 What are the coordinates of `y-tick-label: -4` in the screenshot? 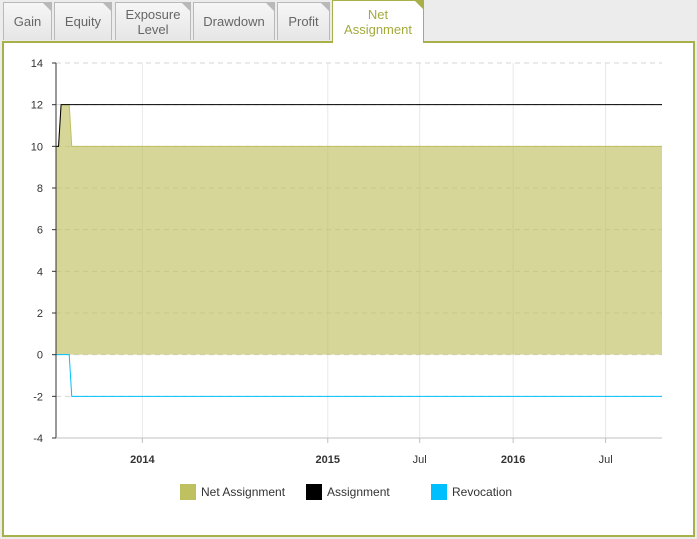 It's located at (38, 439).